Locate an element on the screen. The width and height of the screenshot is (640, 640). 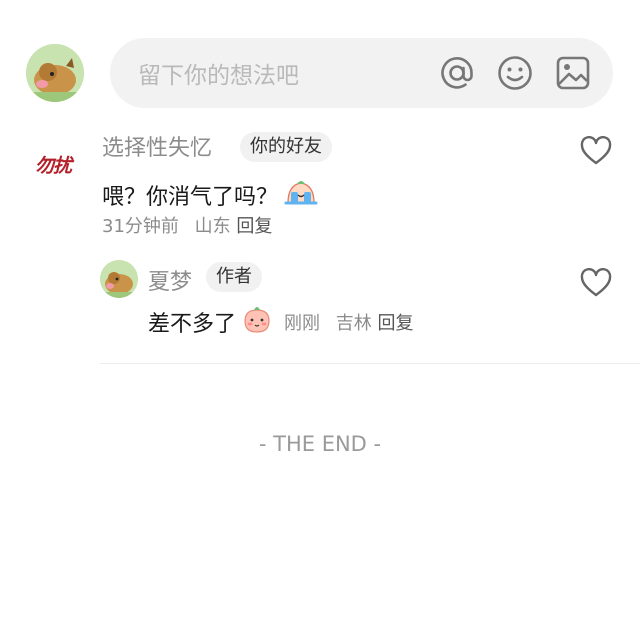
reply-reply-button: 回复 is located at coordinates (395, 323).